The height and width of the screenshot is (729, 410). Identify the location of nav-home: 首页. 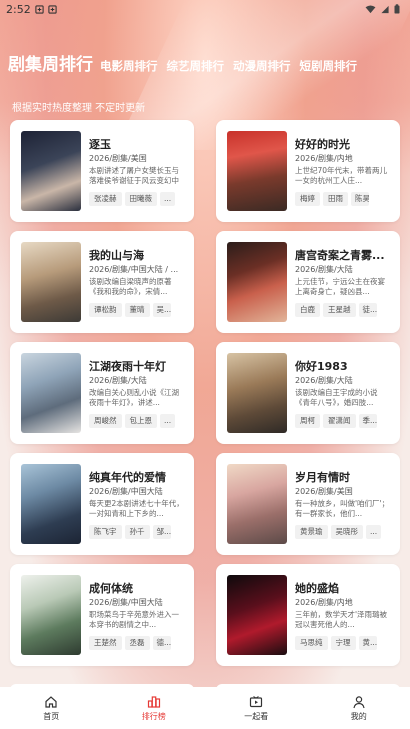
(51, 708).